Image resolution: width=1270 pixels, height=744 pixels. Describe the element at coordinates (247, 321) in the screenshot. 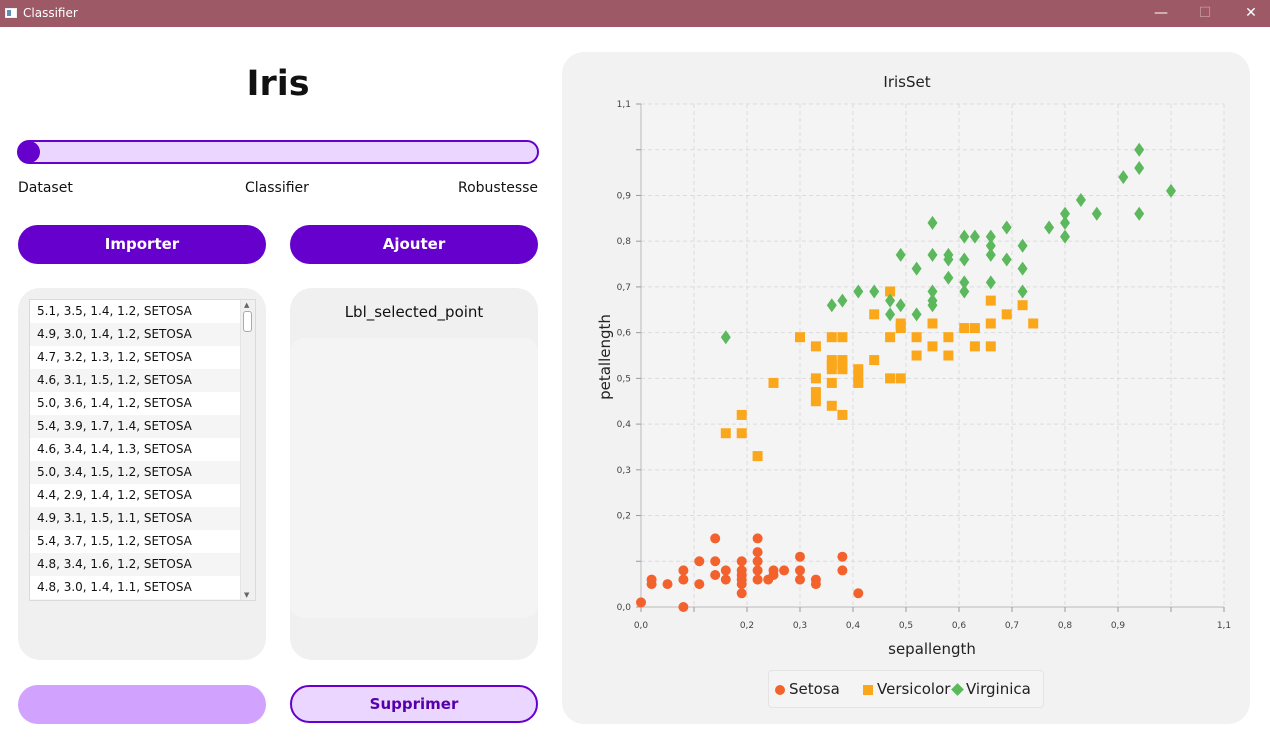

I see `scroll-thumb` at that location.